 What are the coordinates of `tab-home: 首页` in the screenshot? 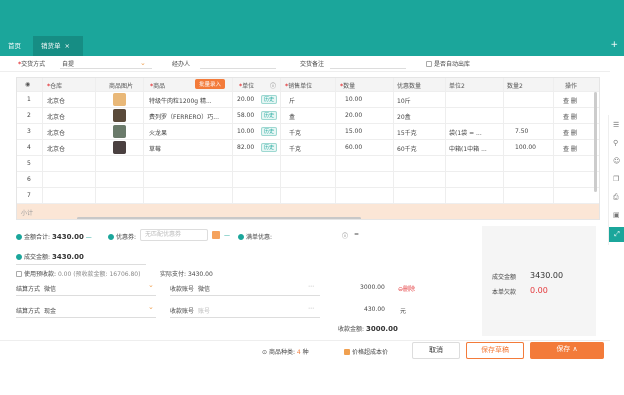 It's located at (15, 46).